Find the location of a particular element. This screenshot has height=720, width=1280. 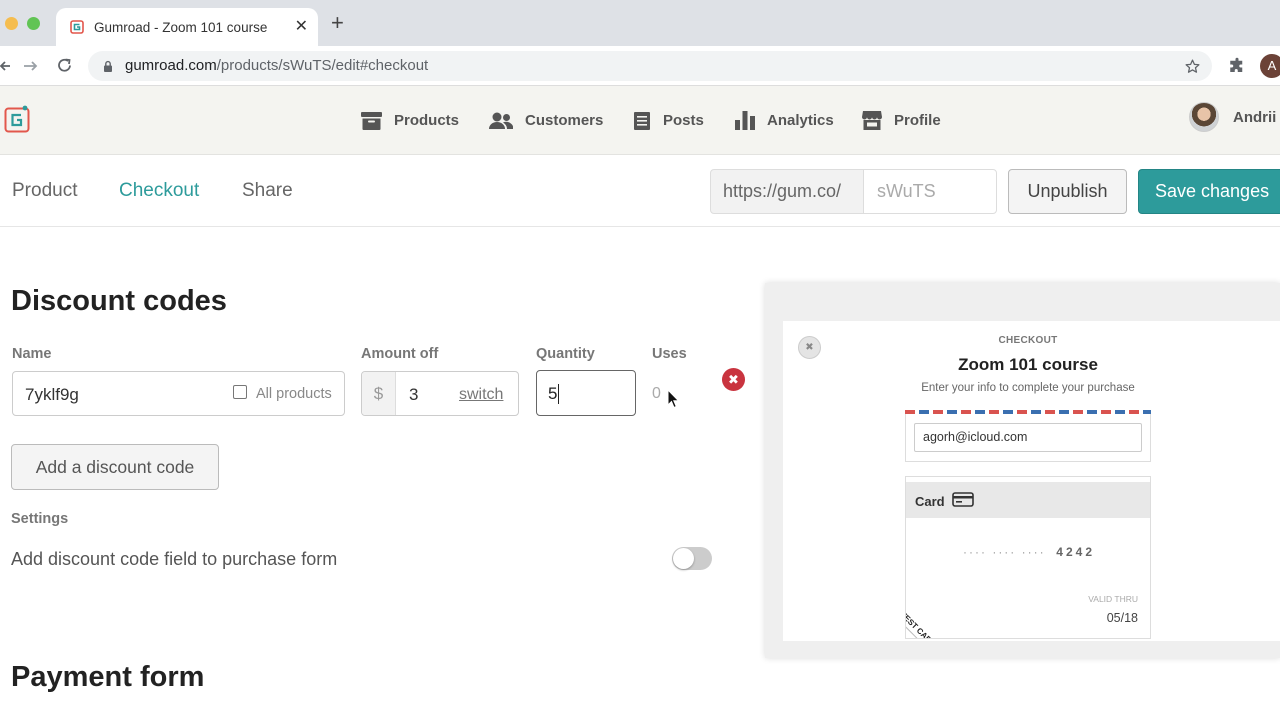

checkout-product-title: Zoom 101 course is located at coordinates (1028, 364).